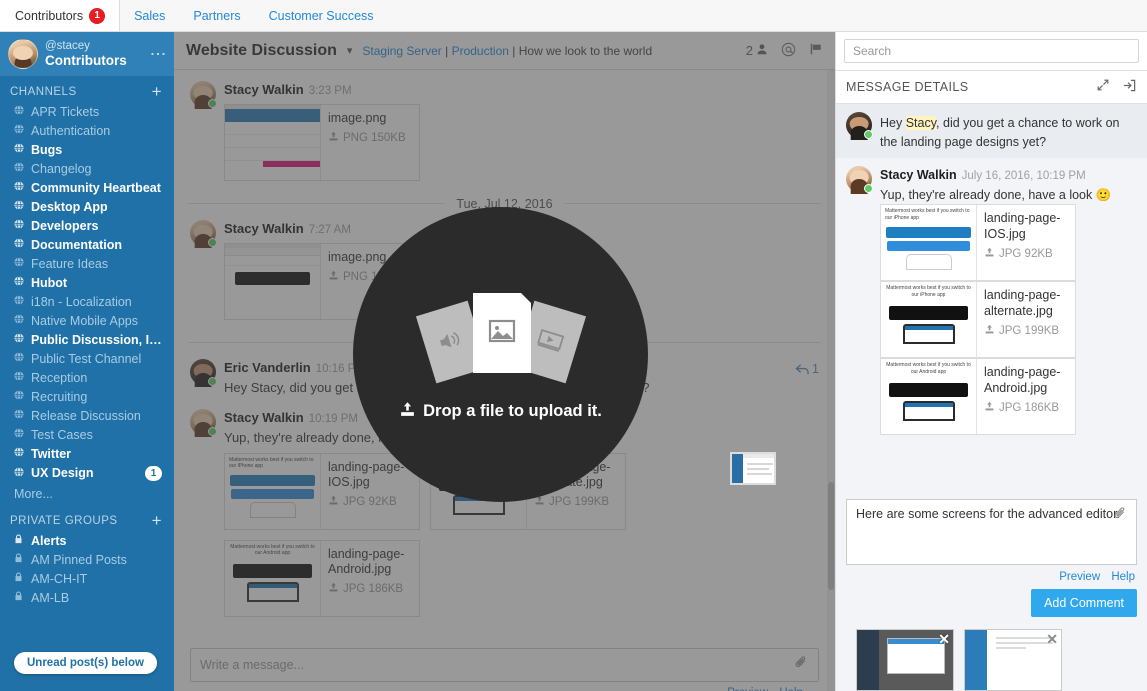 The height and width of the screenshot is (691, 1147). What do you see at coordinates (831, 536) in the screenshot?
I see `scrollbar-thumb` at bounding box center [831, 536].